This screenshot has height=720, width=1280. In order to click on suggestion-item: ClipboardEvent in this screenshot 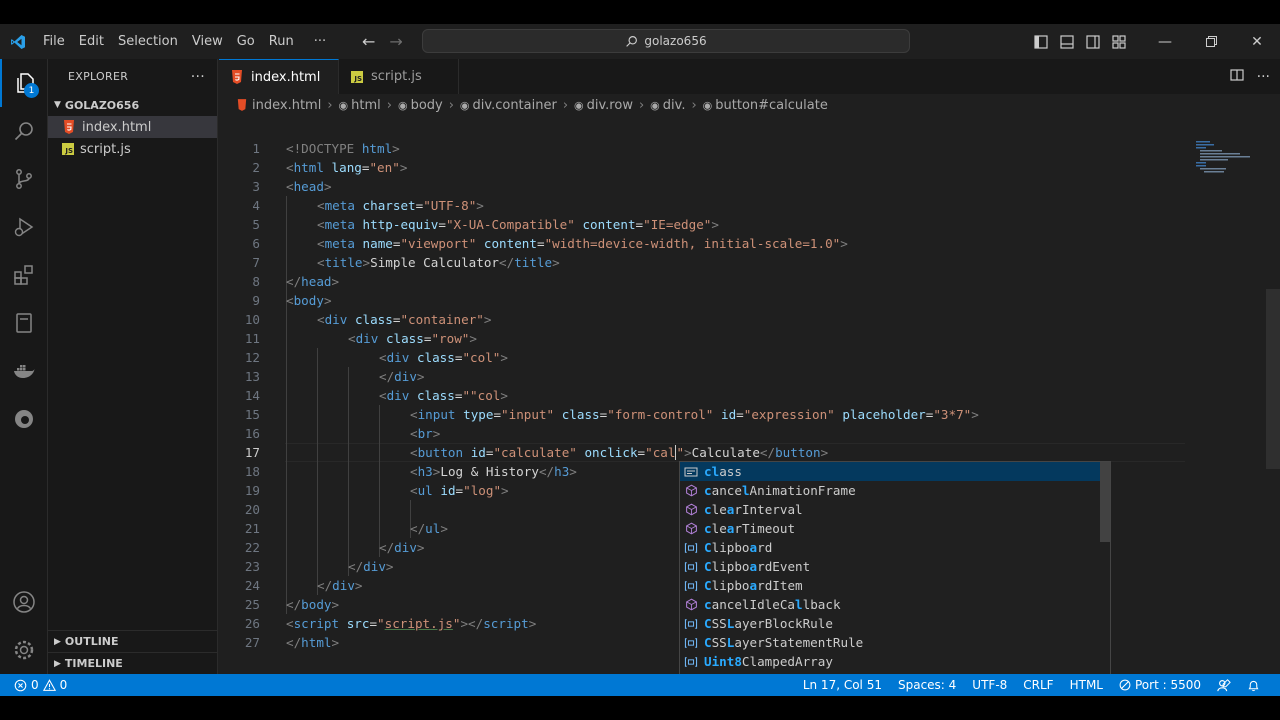, I will do `click(895, 566)`.